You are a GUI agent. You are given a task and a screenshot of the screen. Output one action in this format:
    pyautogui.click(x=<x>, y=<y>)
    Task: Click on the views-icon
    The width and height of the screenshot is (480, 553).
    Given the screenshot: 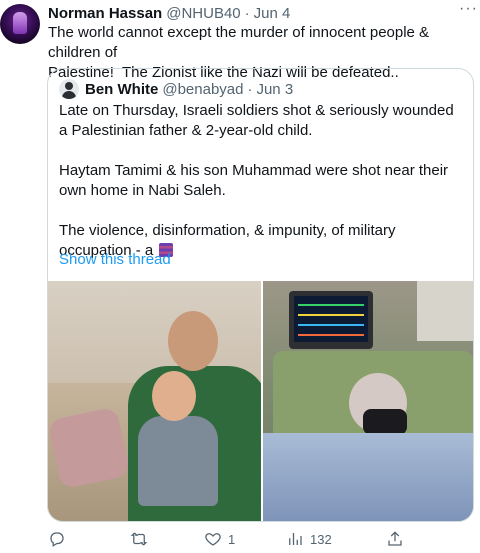 What is the action you would take?
    pyautogui.click(x=295, y=539)
    